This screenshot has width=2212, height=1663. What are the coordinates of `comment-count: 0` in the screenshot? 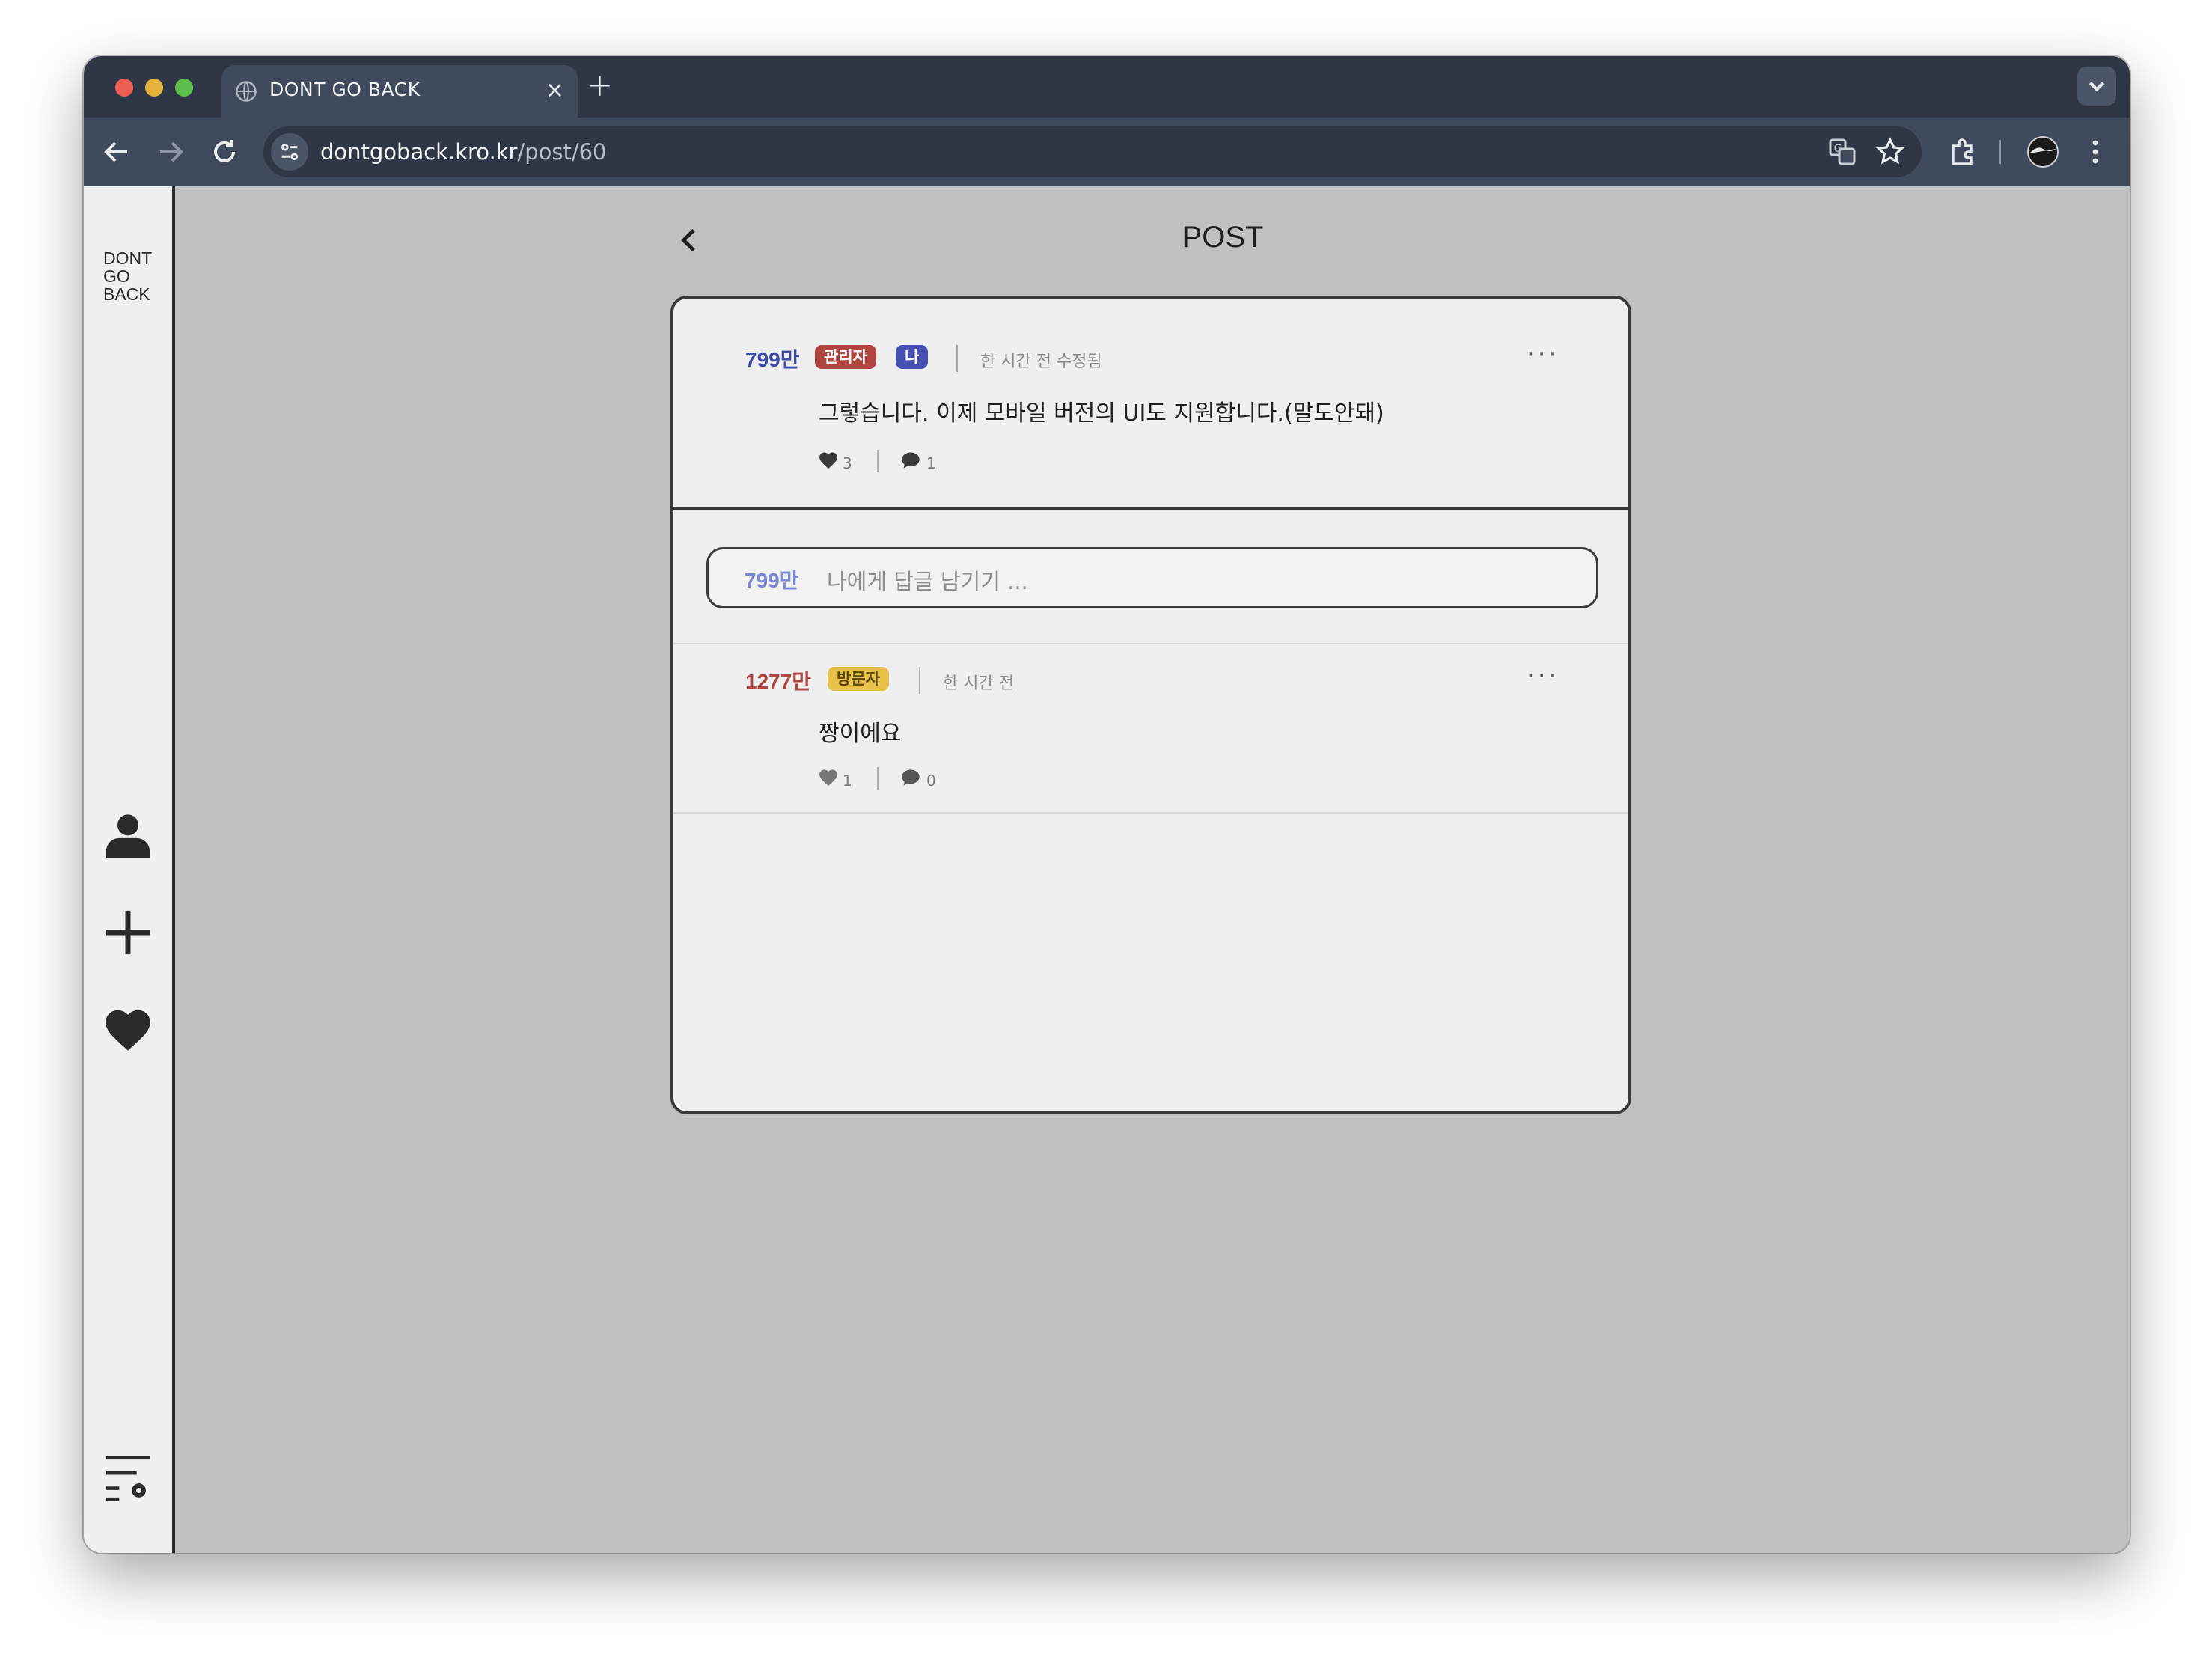 It's located at (931, 781).